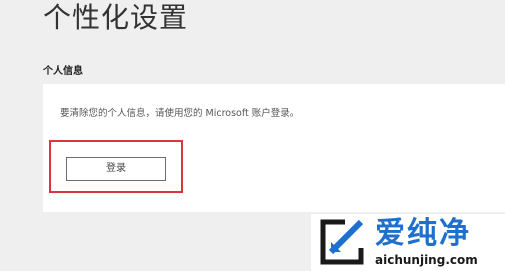  Describe the element at coordinates (342, 242) in the screenshot. I see `aichunjing-logo-icon` at that location.